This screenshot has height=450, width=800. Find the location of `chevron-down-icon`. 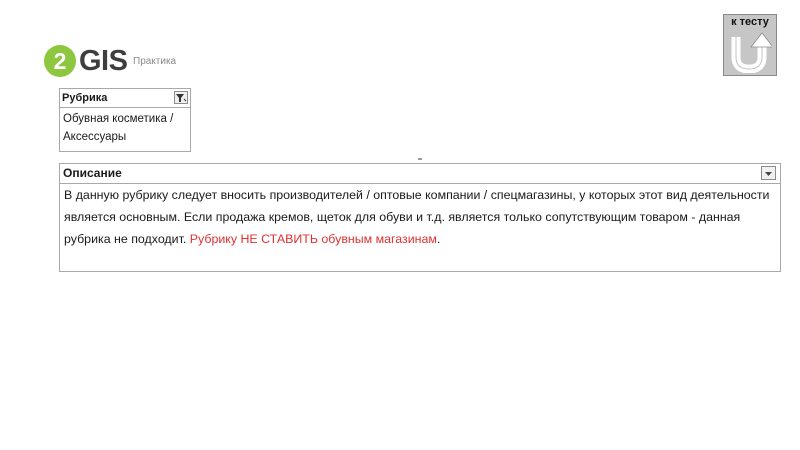

chevron-down-icon is located at coordinates (768, 174).